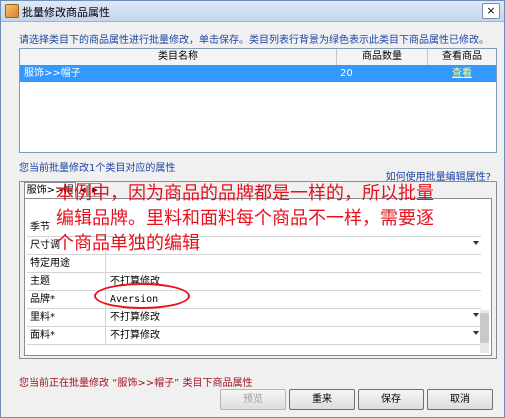 This screenshot has width=505, height=418. What do you see at coordinates (346, 73) in the screenshot?
I see `cell-count: 20` at bounding box center [346, 73].